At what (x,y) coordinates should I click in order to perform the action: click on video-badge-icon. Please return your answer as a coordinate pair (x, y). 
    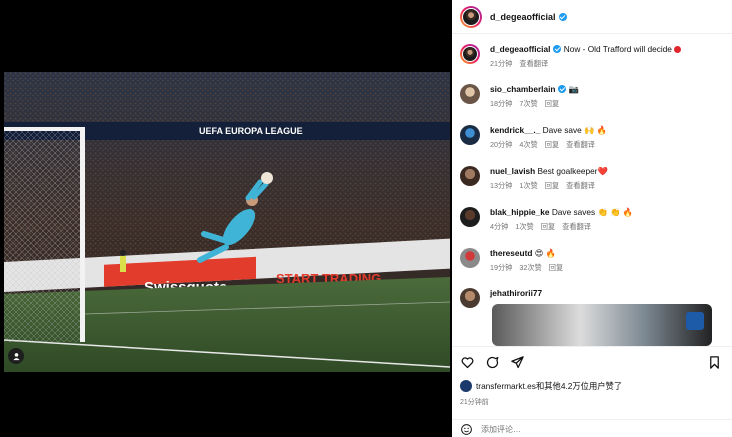
    Looking at the image, I should click on (695, 321).